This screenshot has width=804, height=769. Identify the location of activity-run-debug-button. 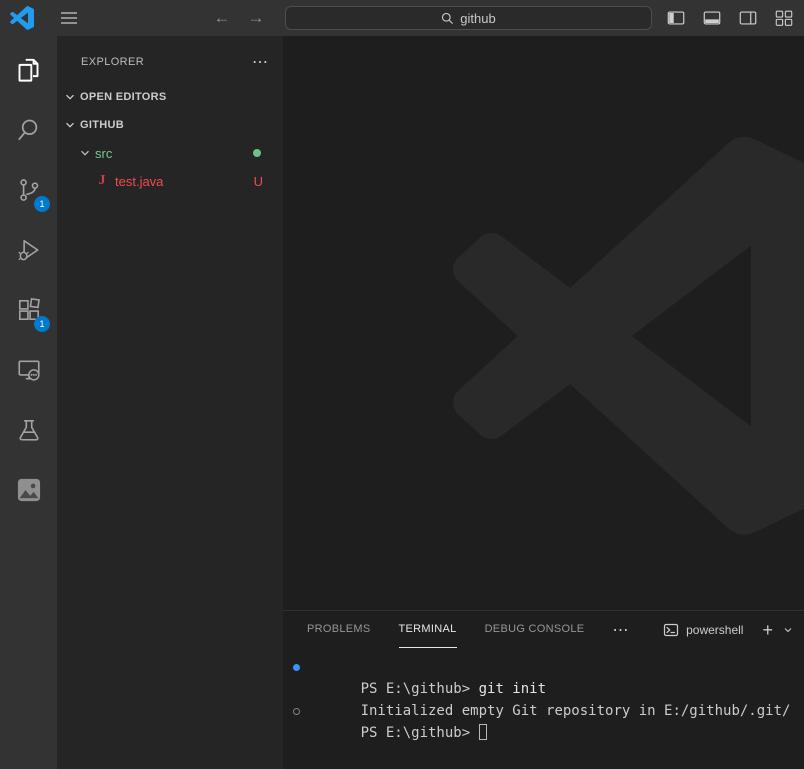
(28, 250).